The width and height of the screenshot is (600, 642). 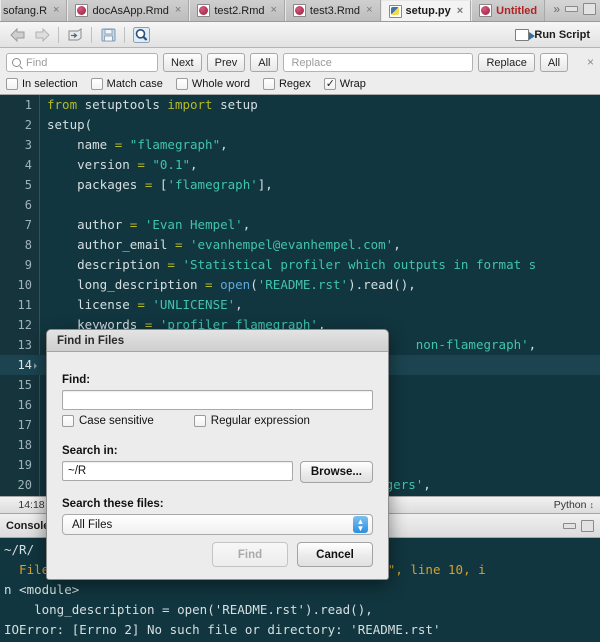 I want to click on close-find-bar-icon: ×, so click(x=590, y=62).